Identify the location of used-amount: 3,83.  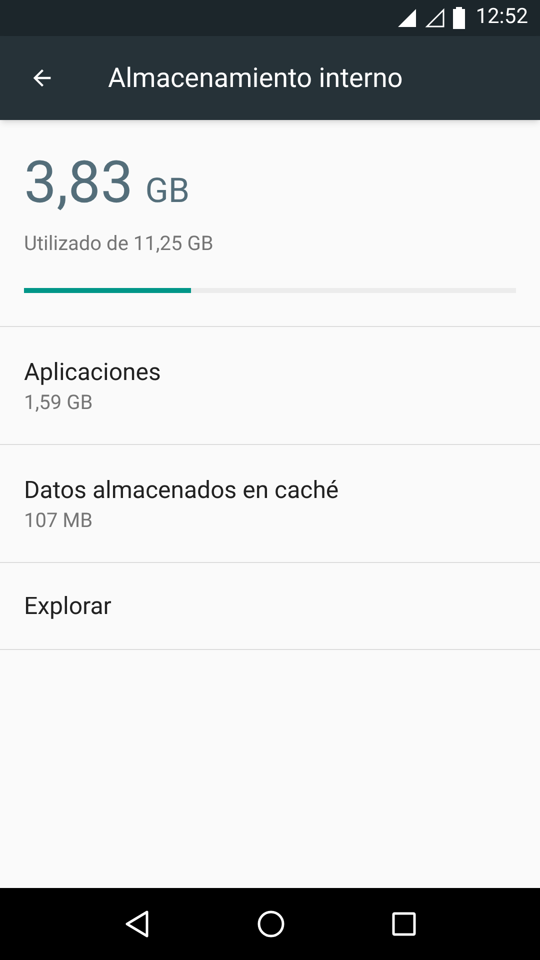
(79, 183).